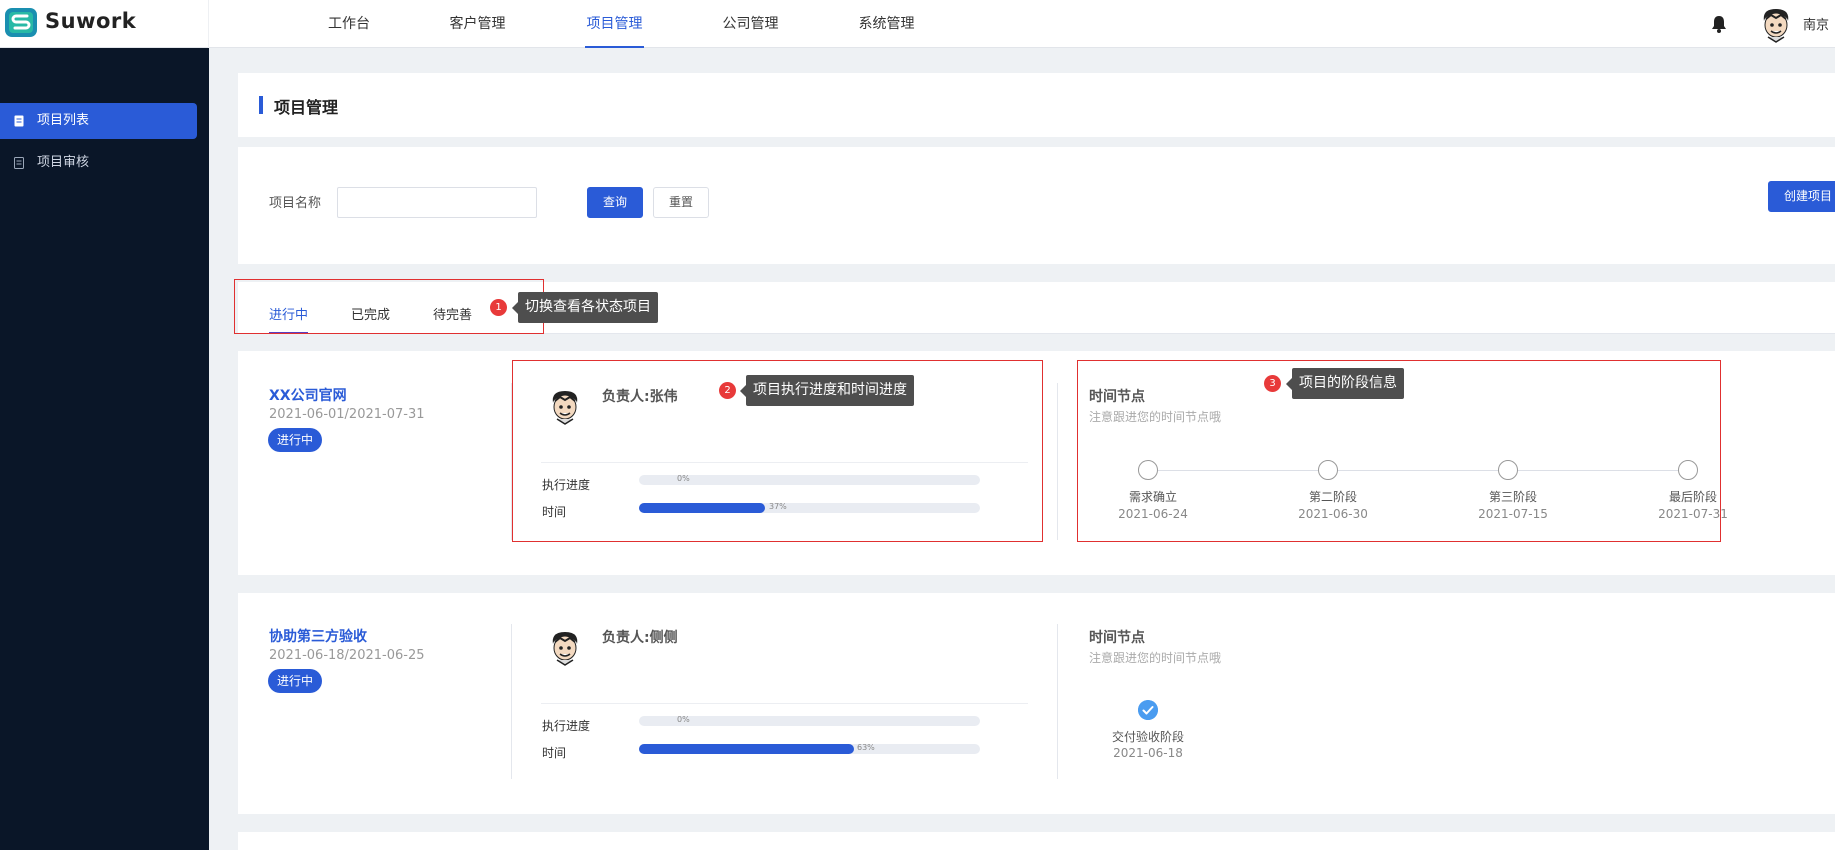  What do you see at coordinates (1801, 196) in the screenshot?
I see `create-project-button: 创建项目` at bounding box center [1801, 196].